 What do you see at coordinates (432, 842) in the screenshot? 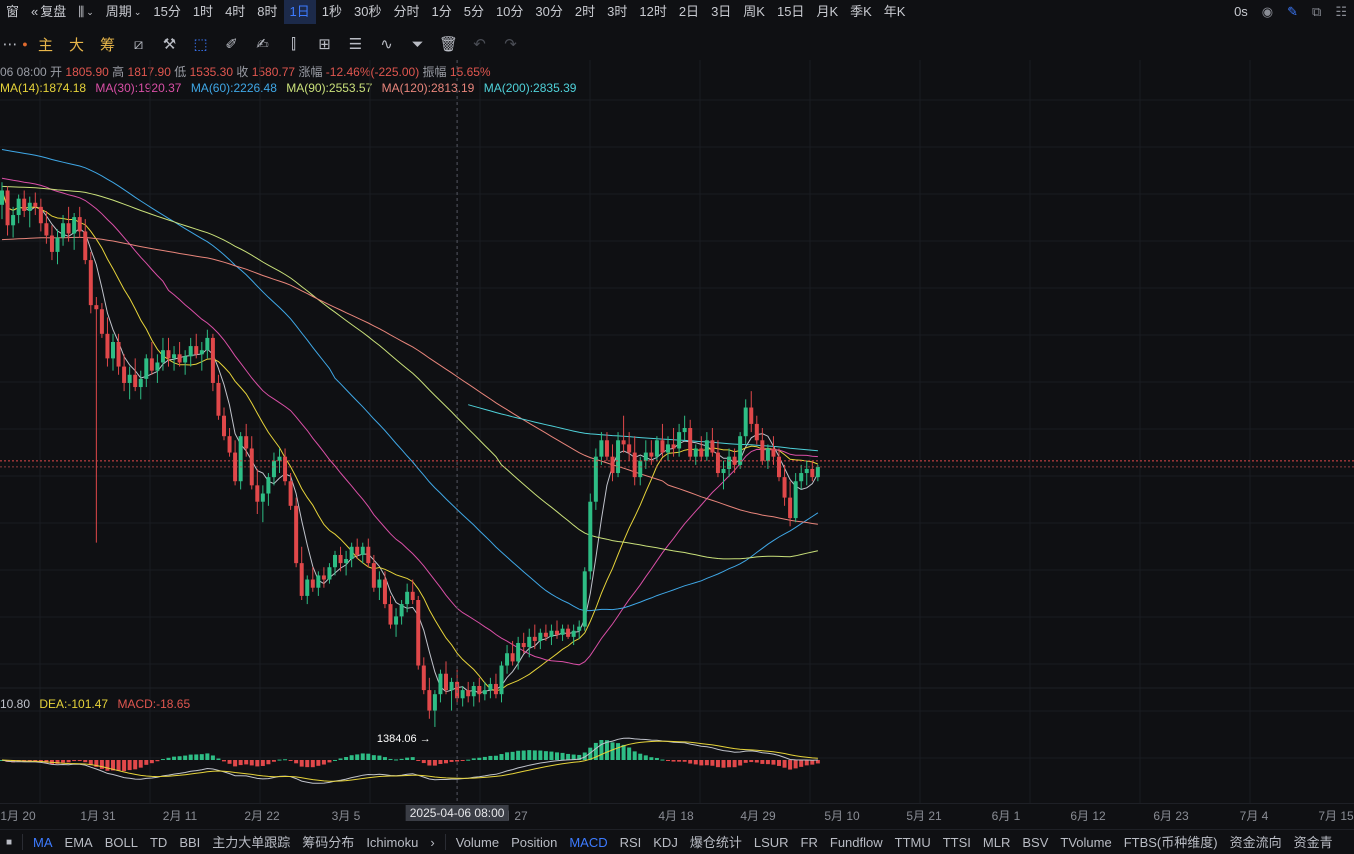
I see `more-indicators-icon: ›` at bounding box center [432, 842].